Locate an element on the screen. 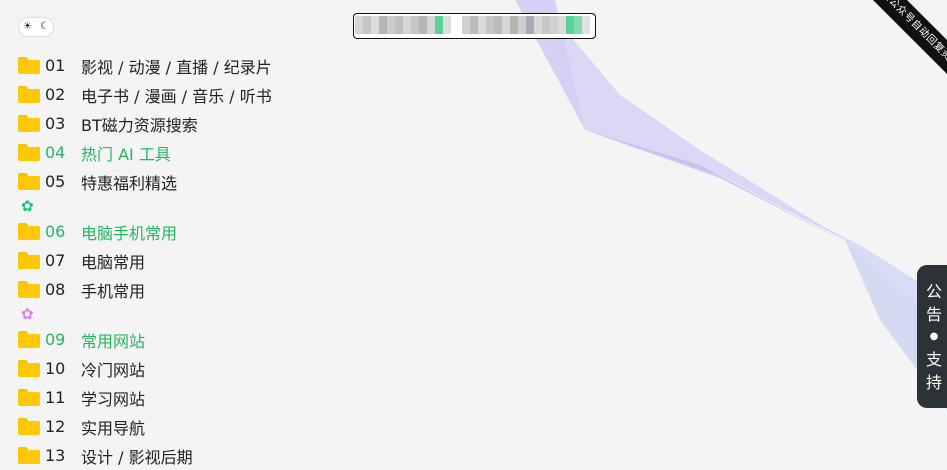 This screenshot has height=470, width=947. list-item: 09 常用网站 is located at coordinates (145, 339).